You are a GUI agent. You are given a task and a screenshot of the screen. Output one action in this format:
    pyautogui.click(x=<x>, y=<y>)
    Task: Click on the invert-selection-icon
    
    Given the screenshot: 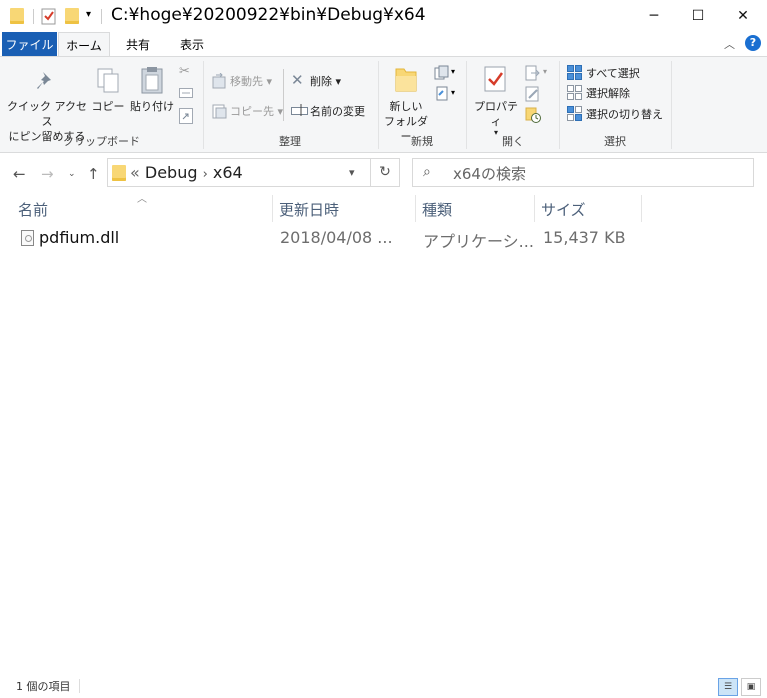 What is the action you would take?
    pyautogui.click(x=574, y=113)
    